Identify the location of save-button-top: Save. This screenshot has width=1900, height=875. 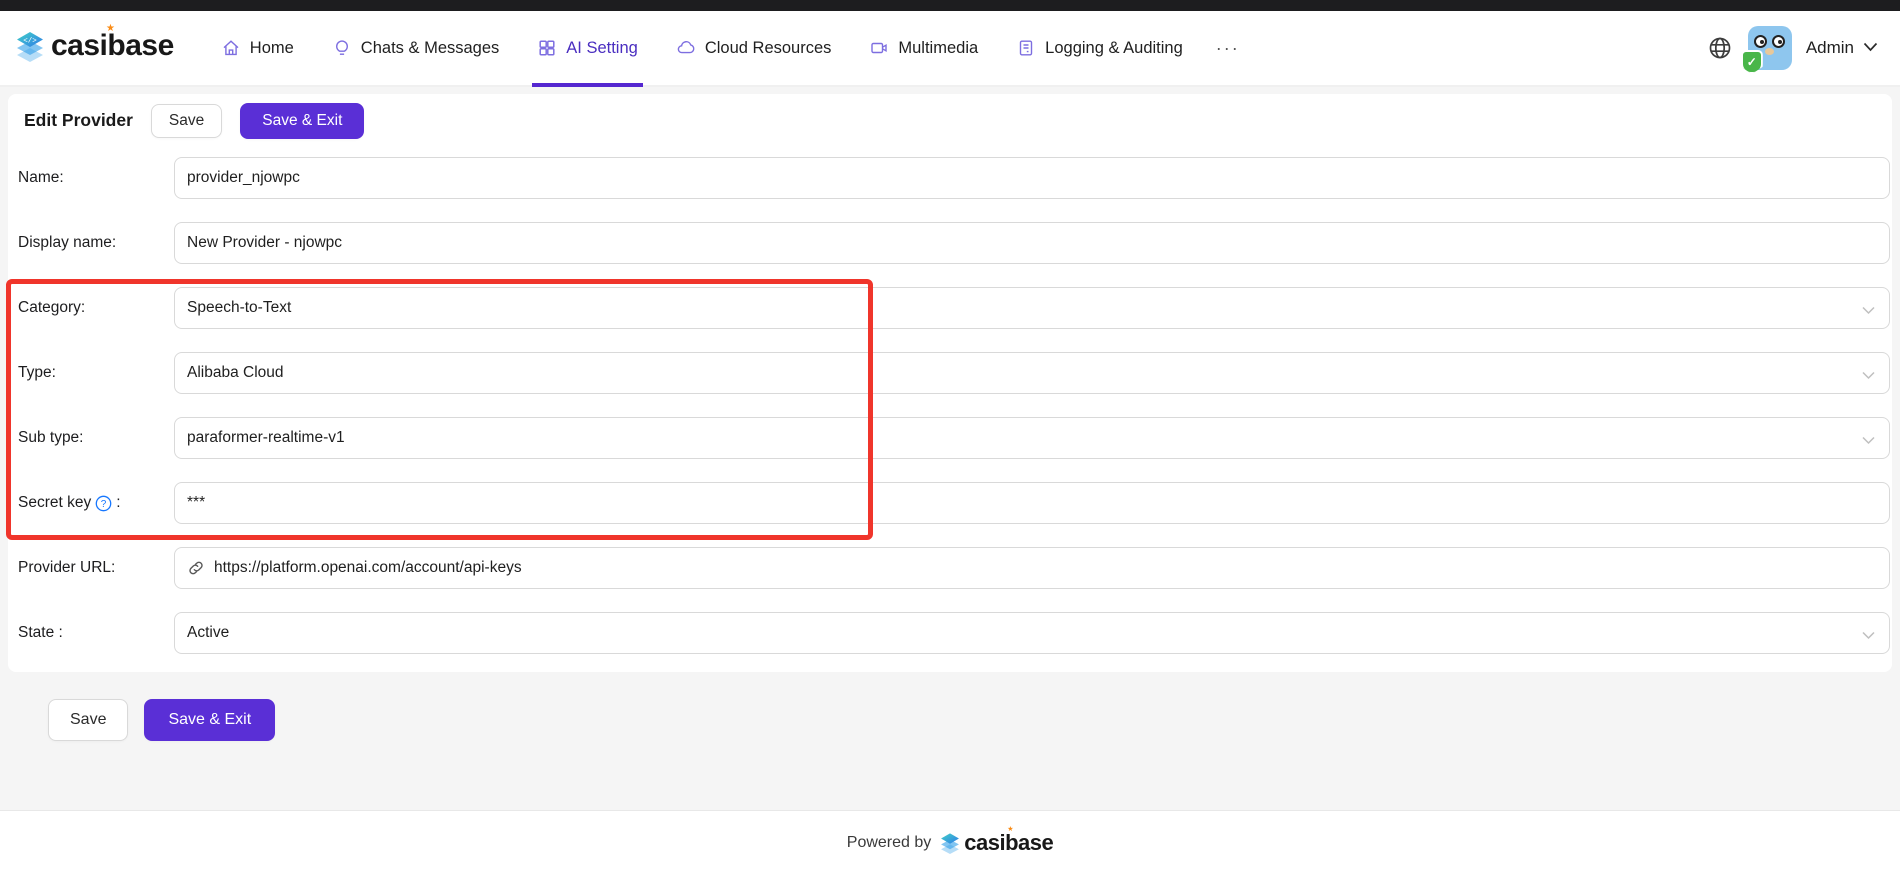
(186, 120).